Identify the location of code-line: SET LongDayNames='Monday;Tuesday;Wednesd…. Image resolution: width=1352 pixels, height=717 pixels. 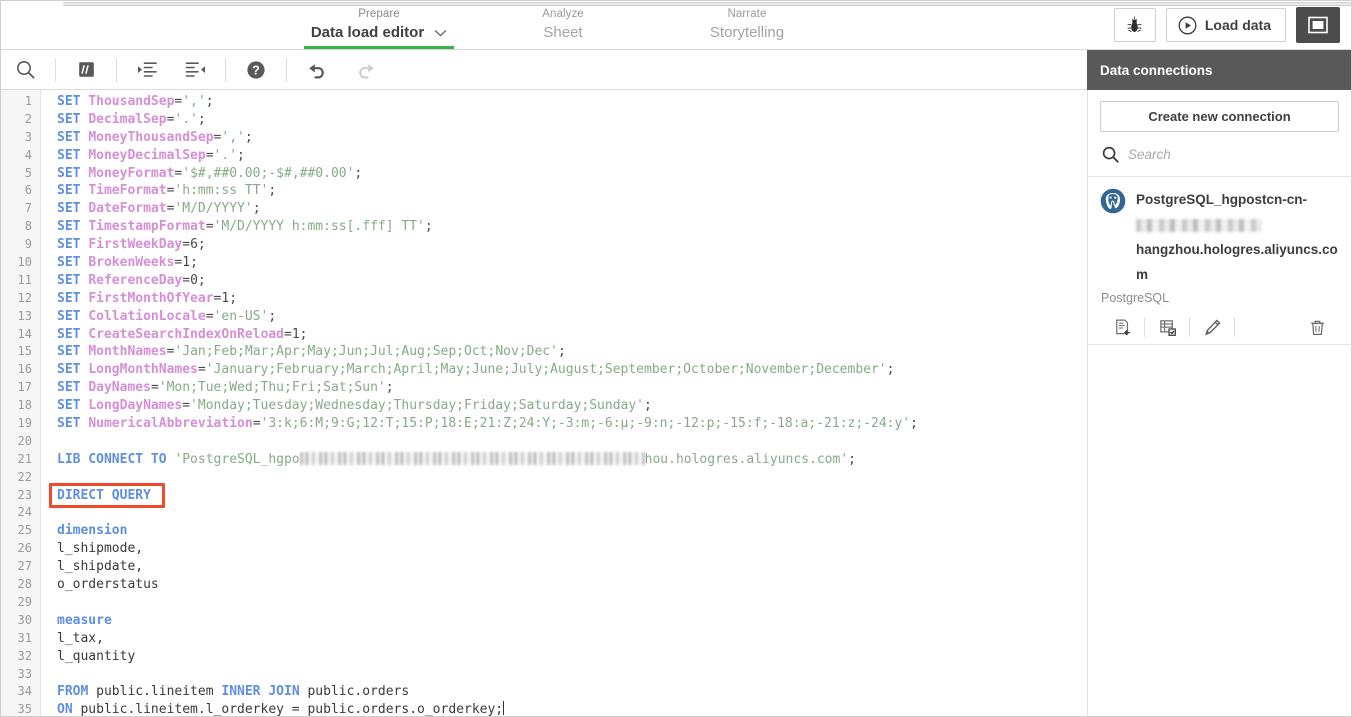
(572, 406).